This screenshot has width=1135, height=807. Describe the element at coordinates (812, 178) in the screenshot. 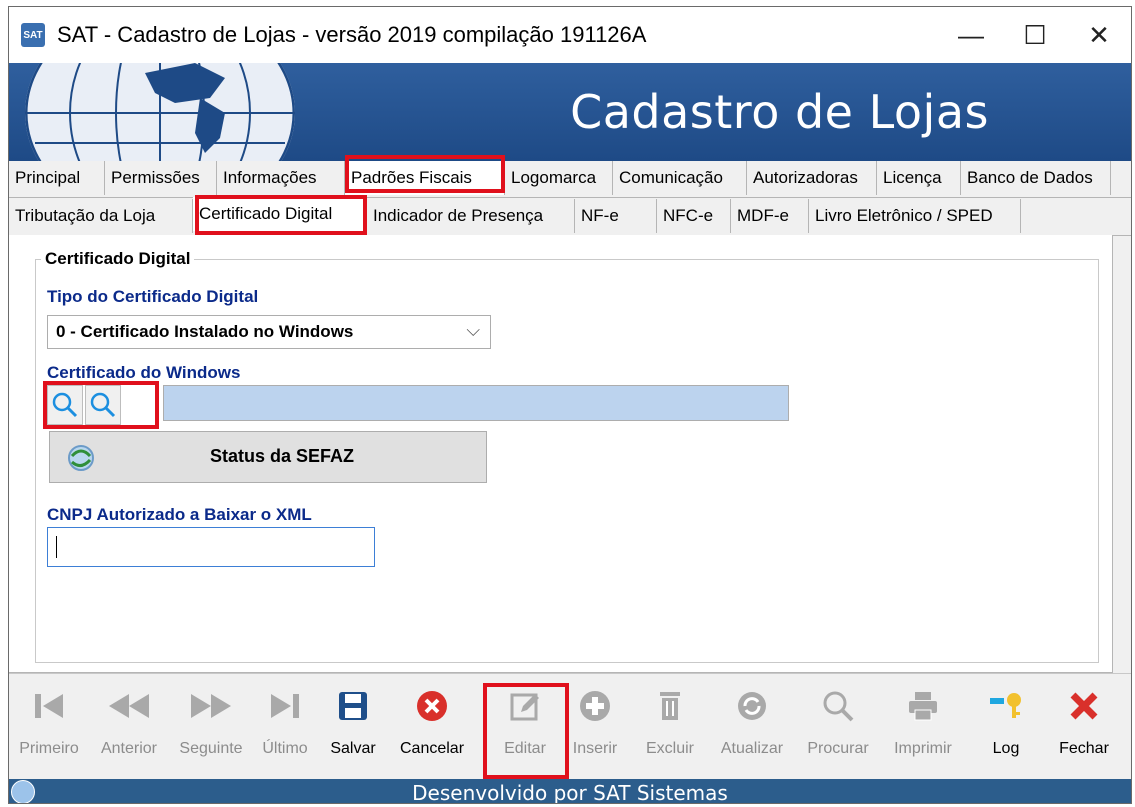

I see `tab-autorizadoras: Autorizadoras` at that location.